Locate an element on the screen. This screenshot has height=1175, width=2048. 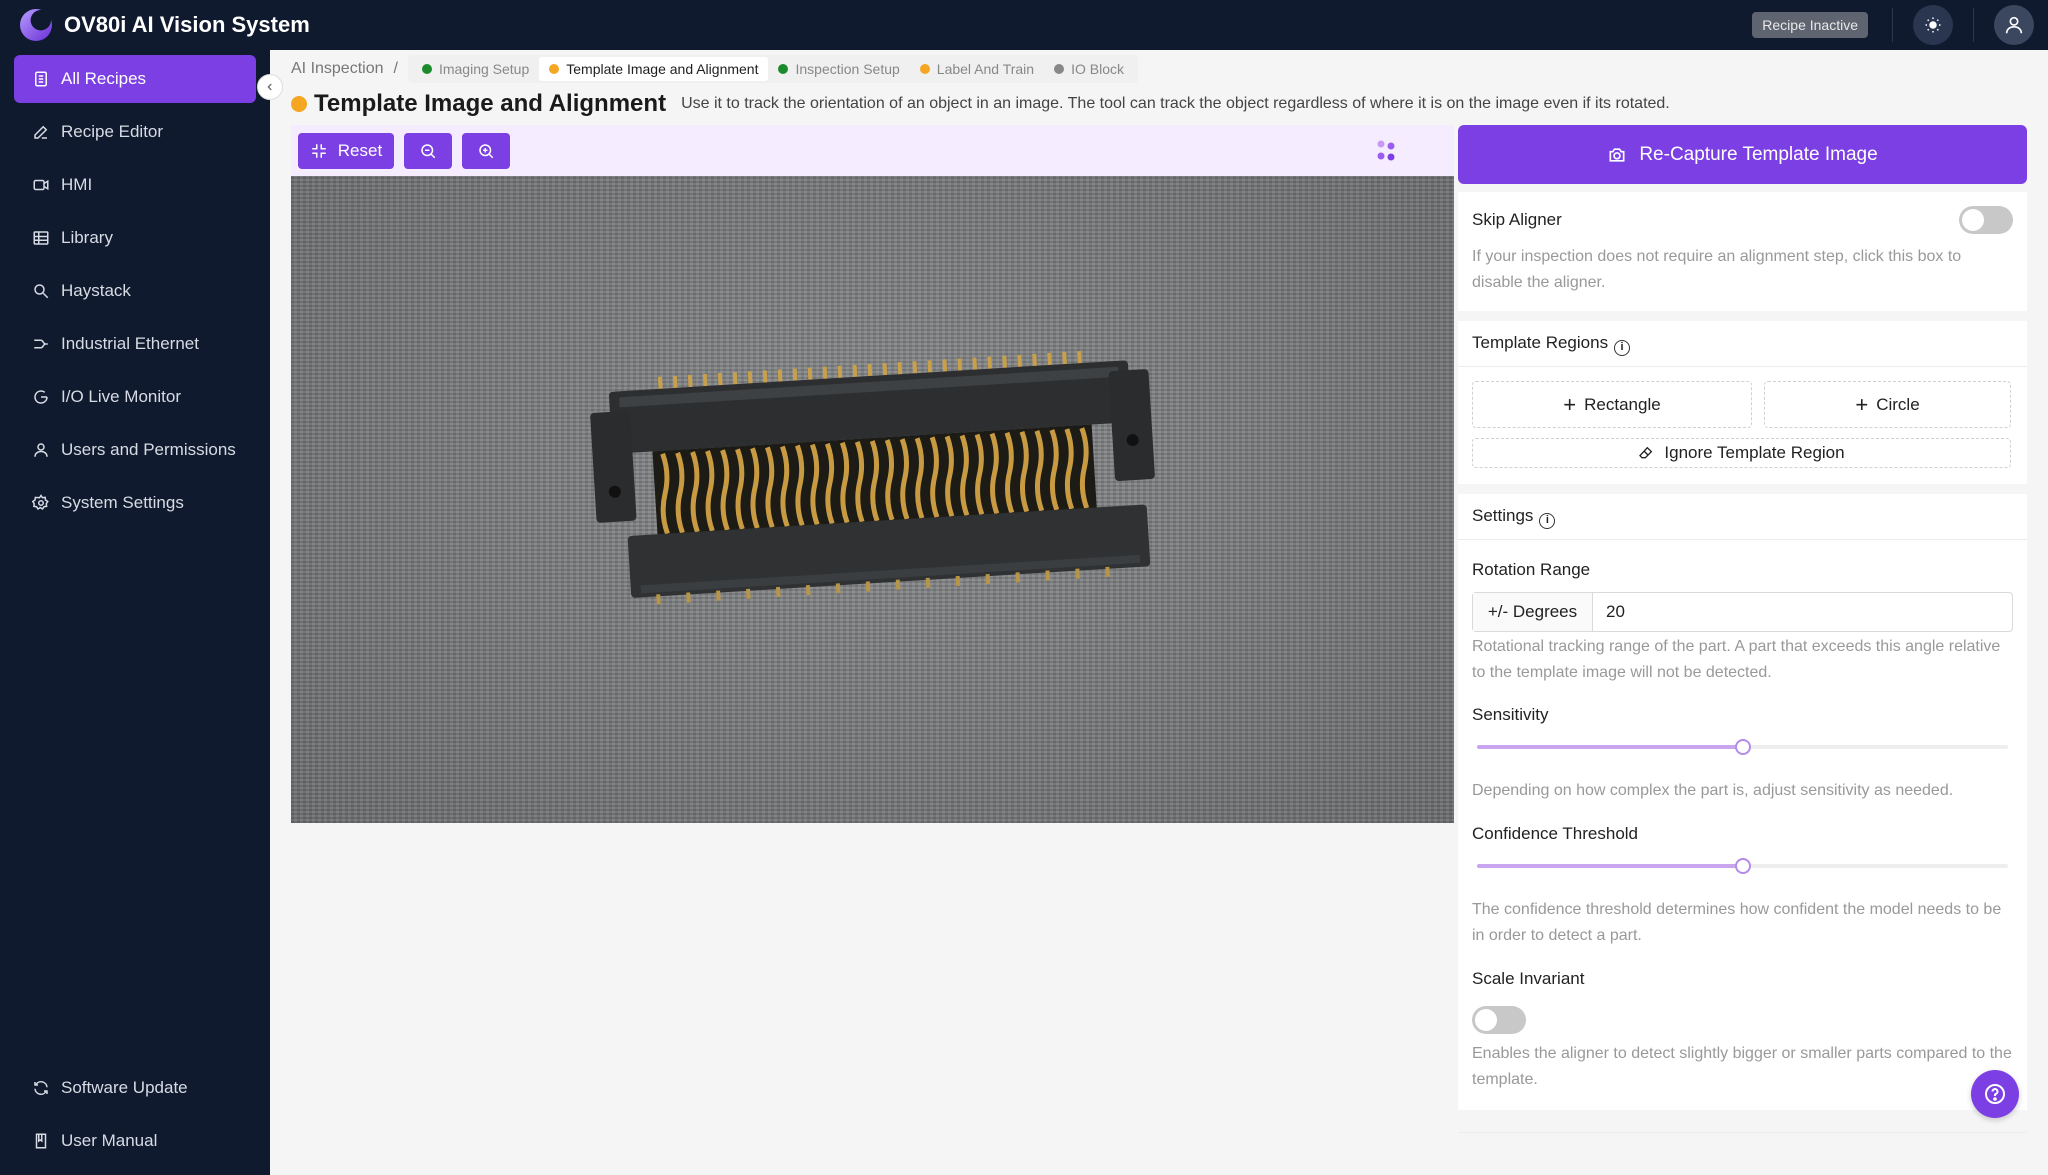
sidebar-item-label: HMI is located at coordinates (77, 184).